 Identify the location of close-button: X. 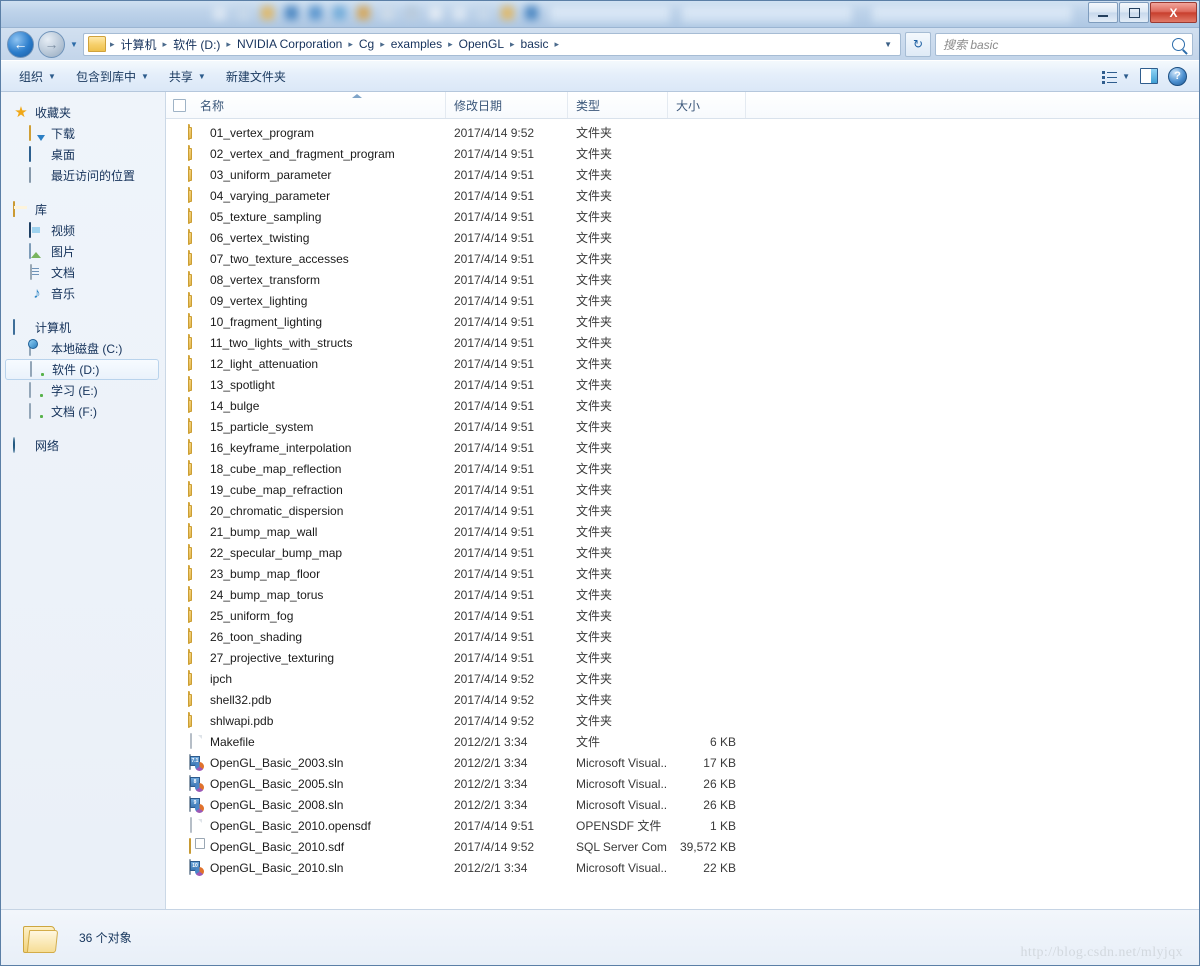
(1173, 12).